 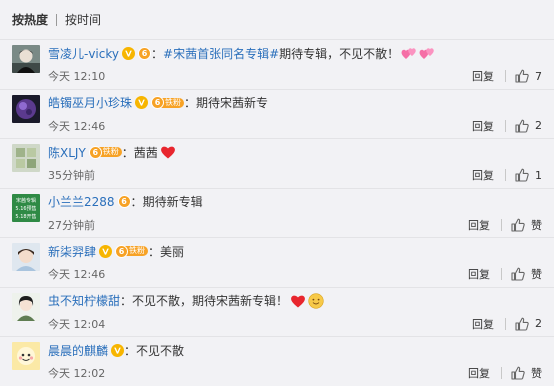 I want to click on sort-divider, so click(x=57, y=19).